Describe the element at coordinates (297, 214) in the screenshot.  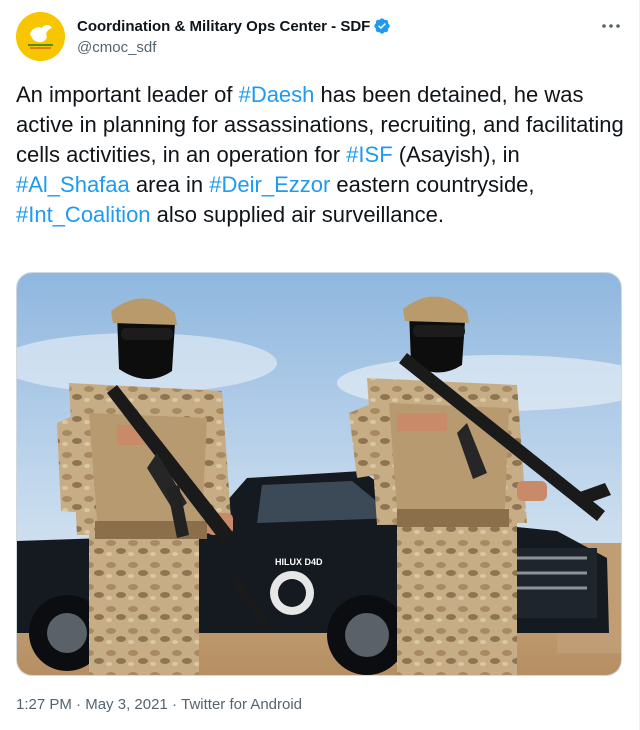
I see `tweet-text-segment: also supplied air surveillance.` at that location.